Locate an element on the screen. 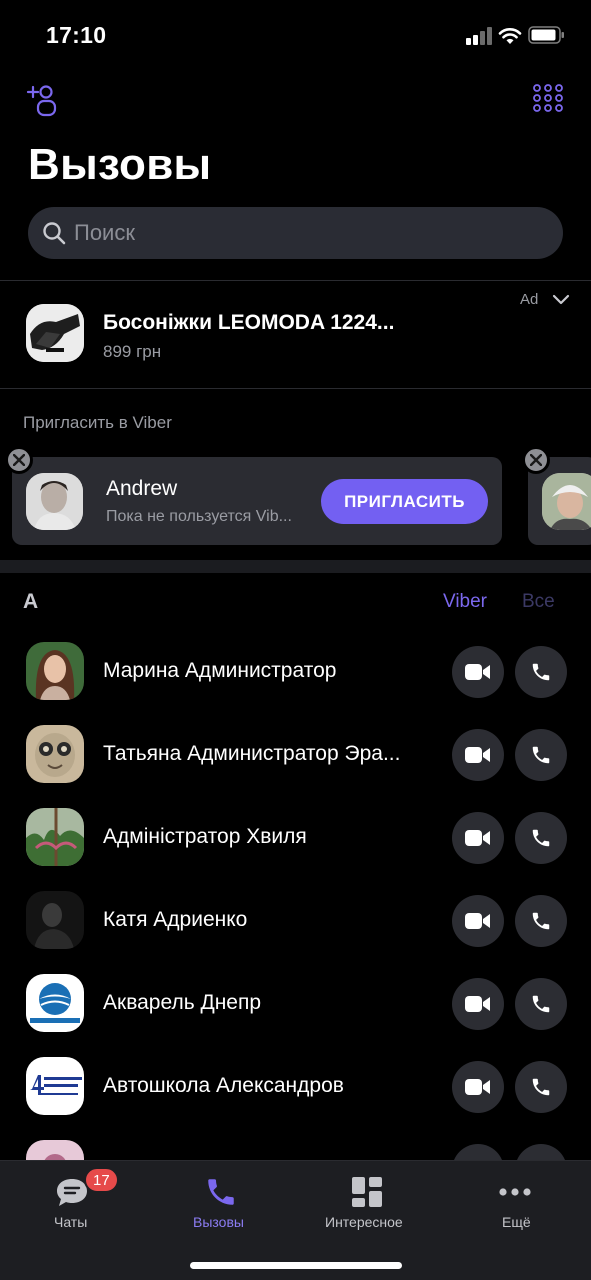 The width and height of the screenshot is (591, 1280). list-item: Катя Адриенко is located at coordinates (295, 920).